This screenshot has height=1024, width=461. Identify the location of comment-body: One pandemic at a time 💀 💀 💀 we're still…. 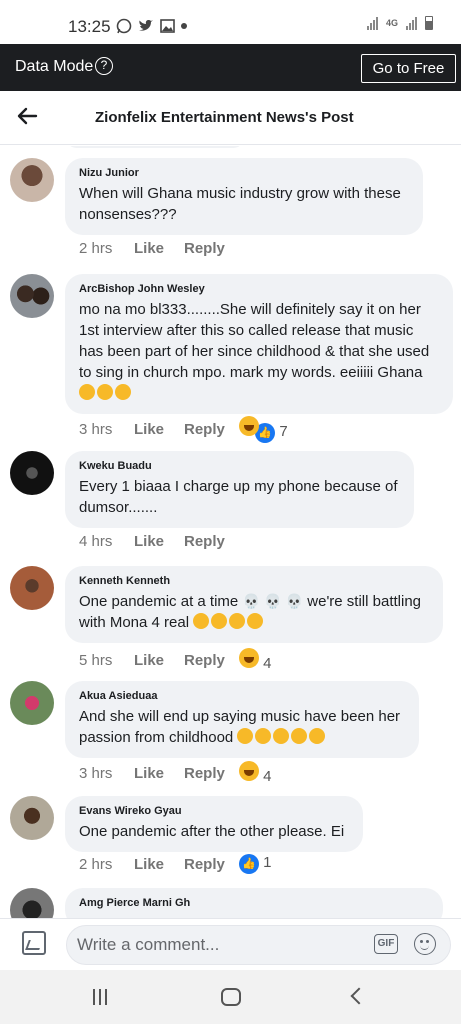
(254, 612).